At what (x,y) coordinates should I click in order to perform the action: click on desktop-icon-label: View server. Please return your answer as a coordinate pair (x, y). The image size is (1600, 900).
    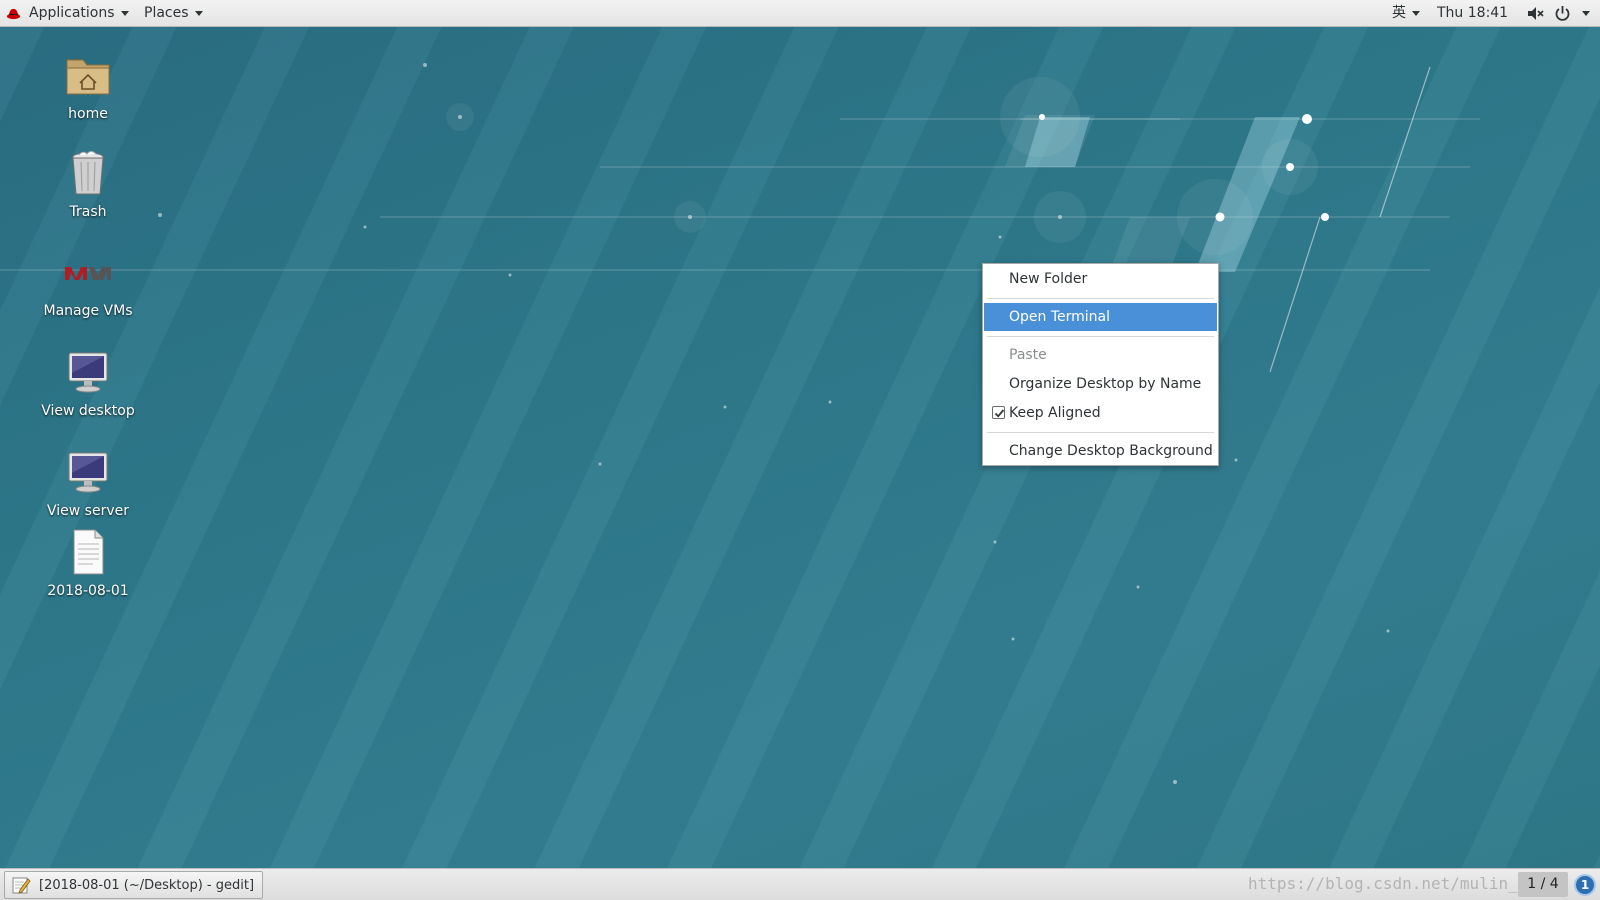
    Looking at the image, I should click on (88, 511).